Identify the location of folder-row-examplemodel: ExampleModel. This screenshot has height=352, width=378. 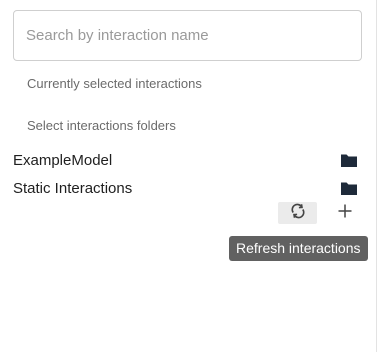
(185, 160).